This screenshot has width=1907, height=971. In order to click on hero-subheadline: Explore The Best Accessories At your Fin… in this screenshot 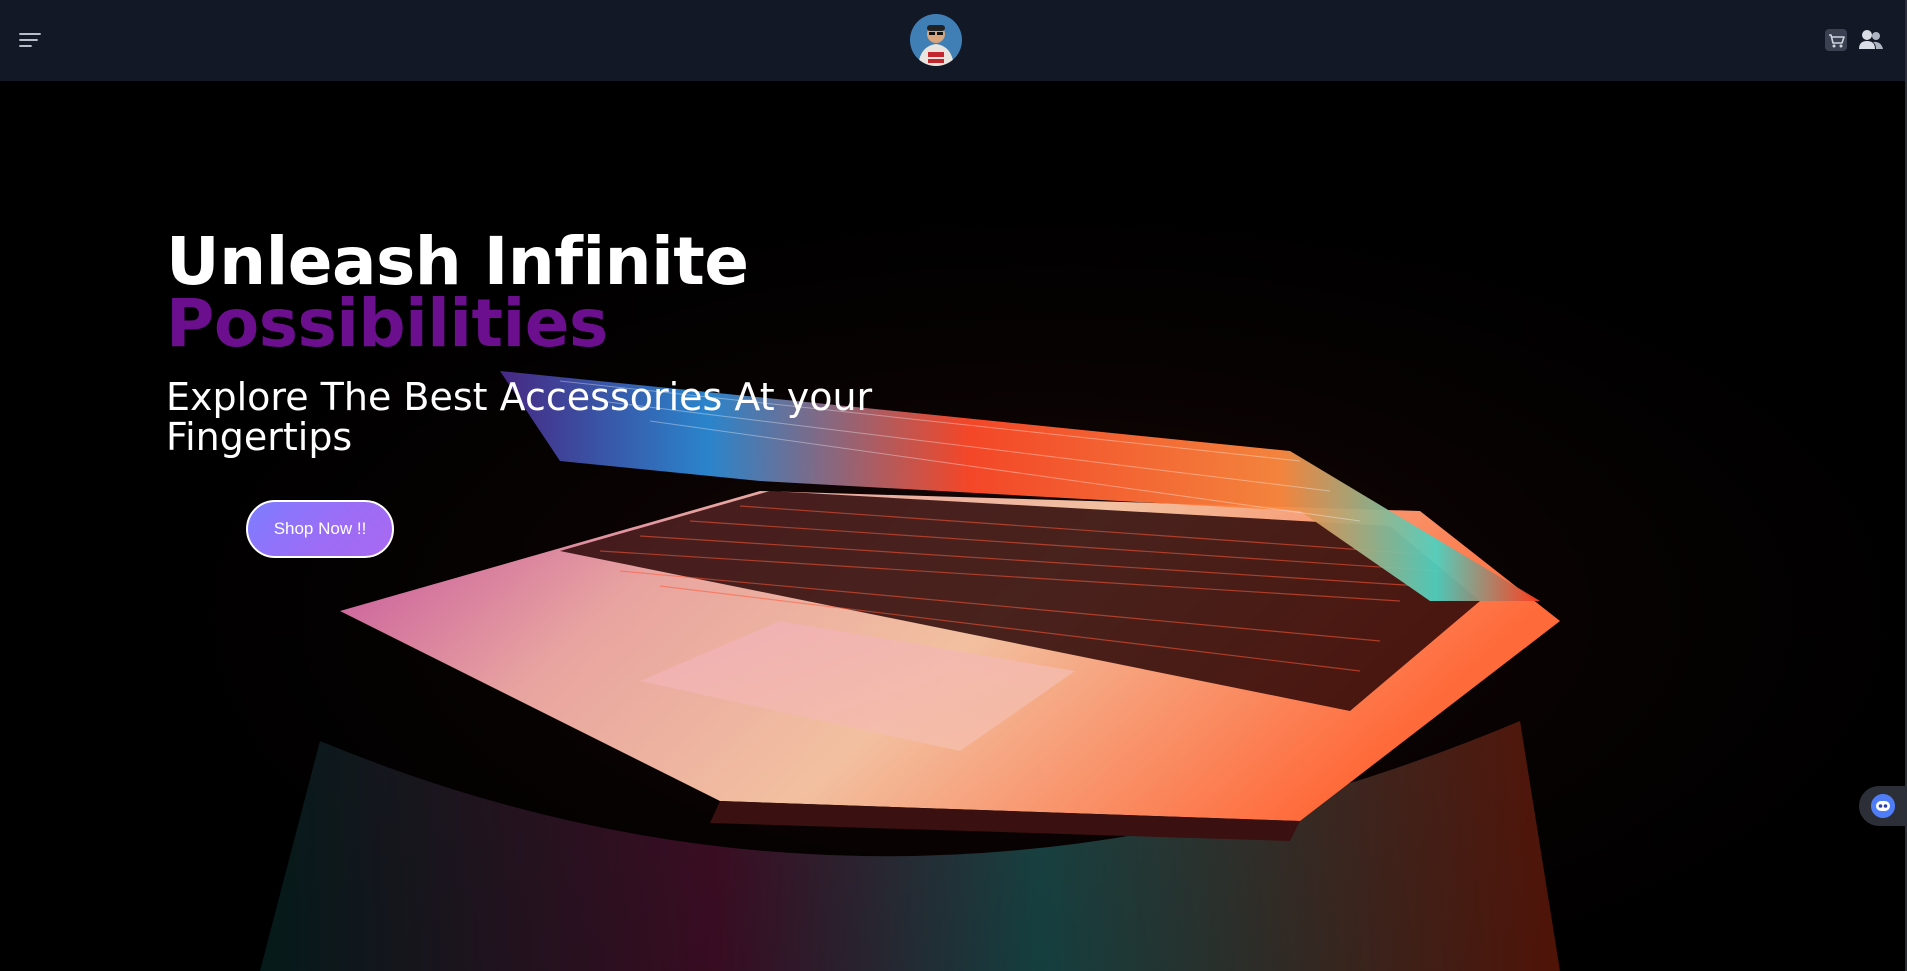, I will do `click(519, 417)`.